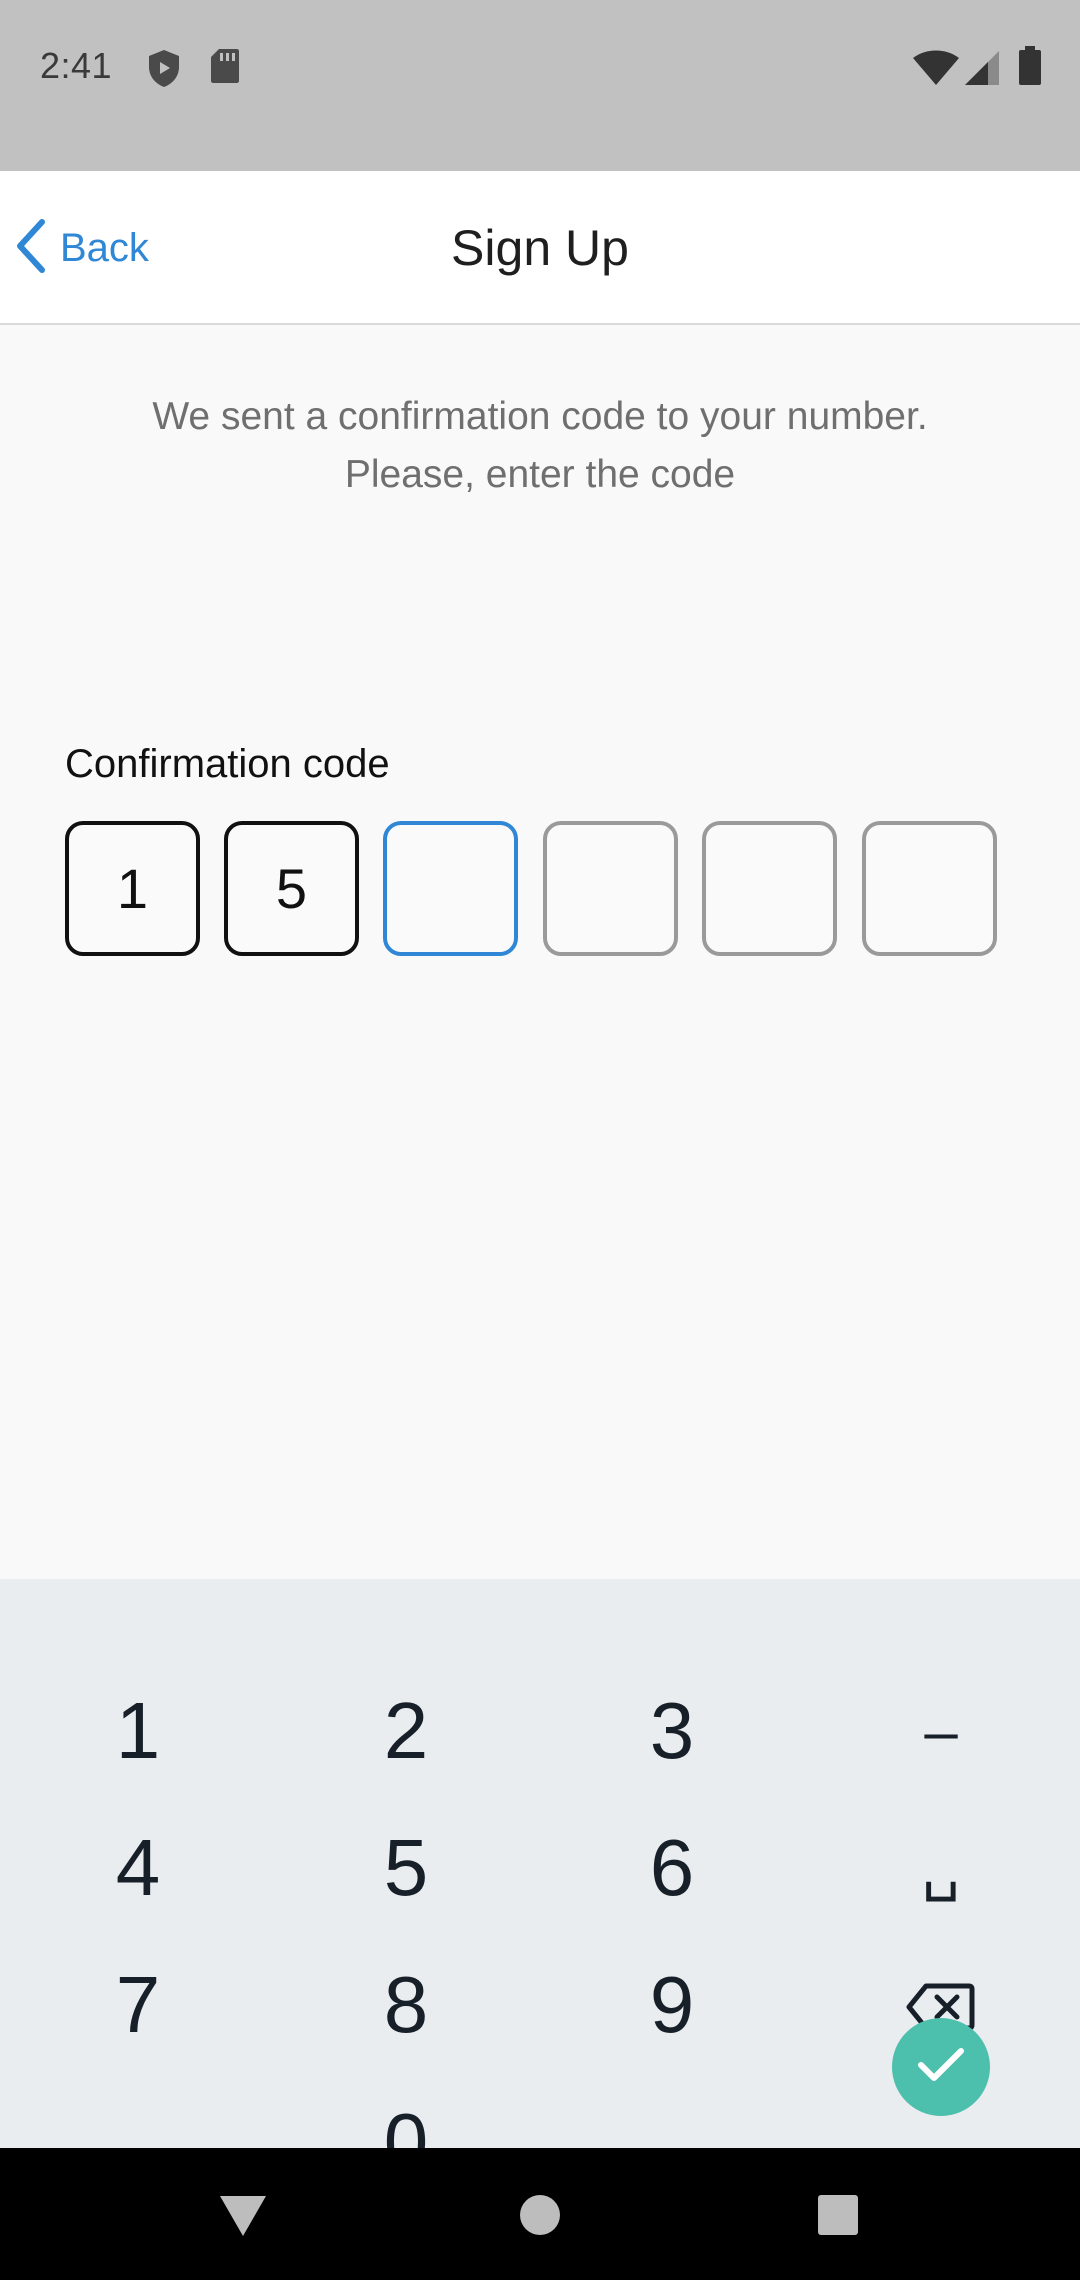 This screenshot has width=1080, height=2280. I want to click on app-bar: Back Sign Up, so click(540, 248).